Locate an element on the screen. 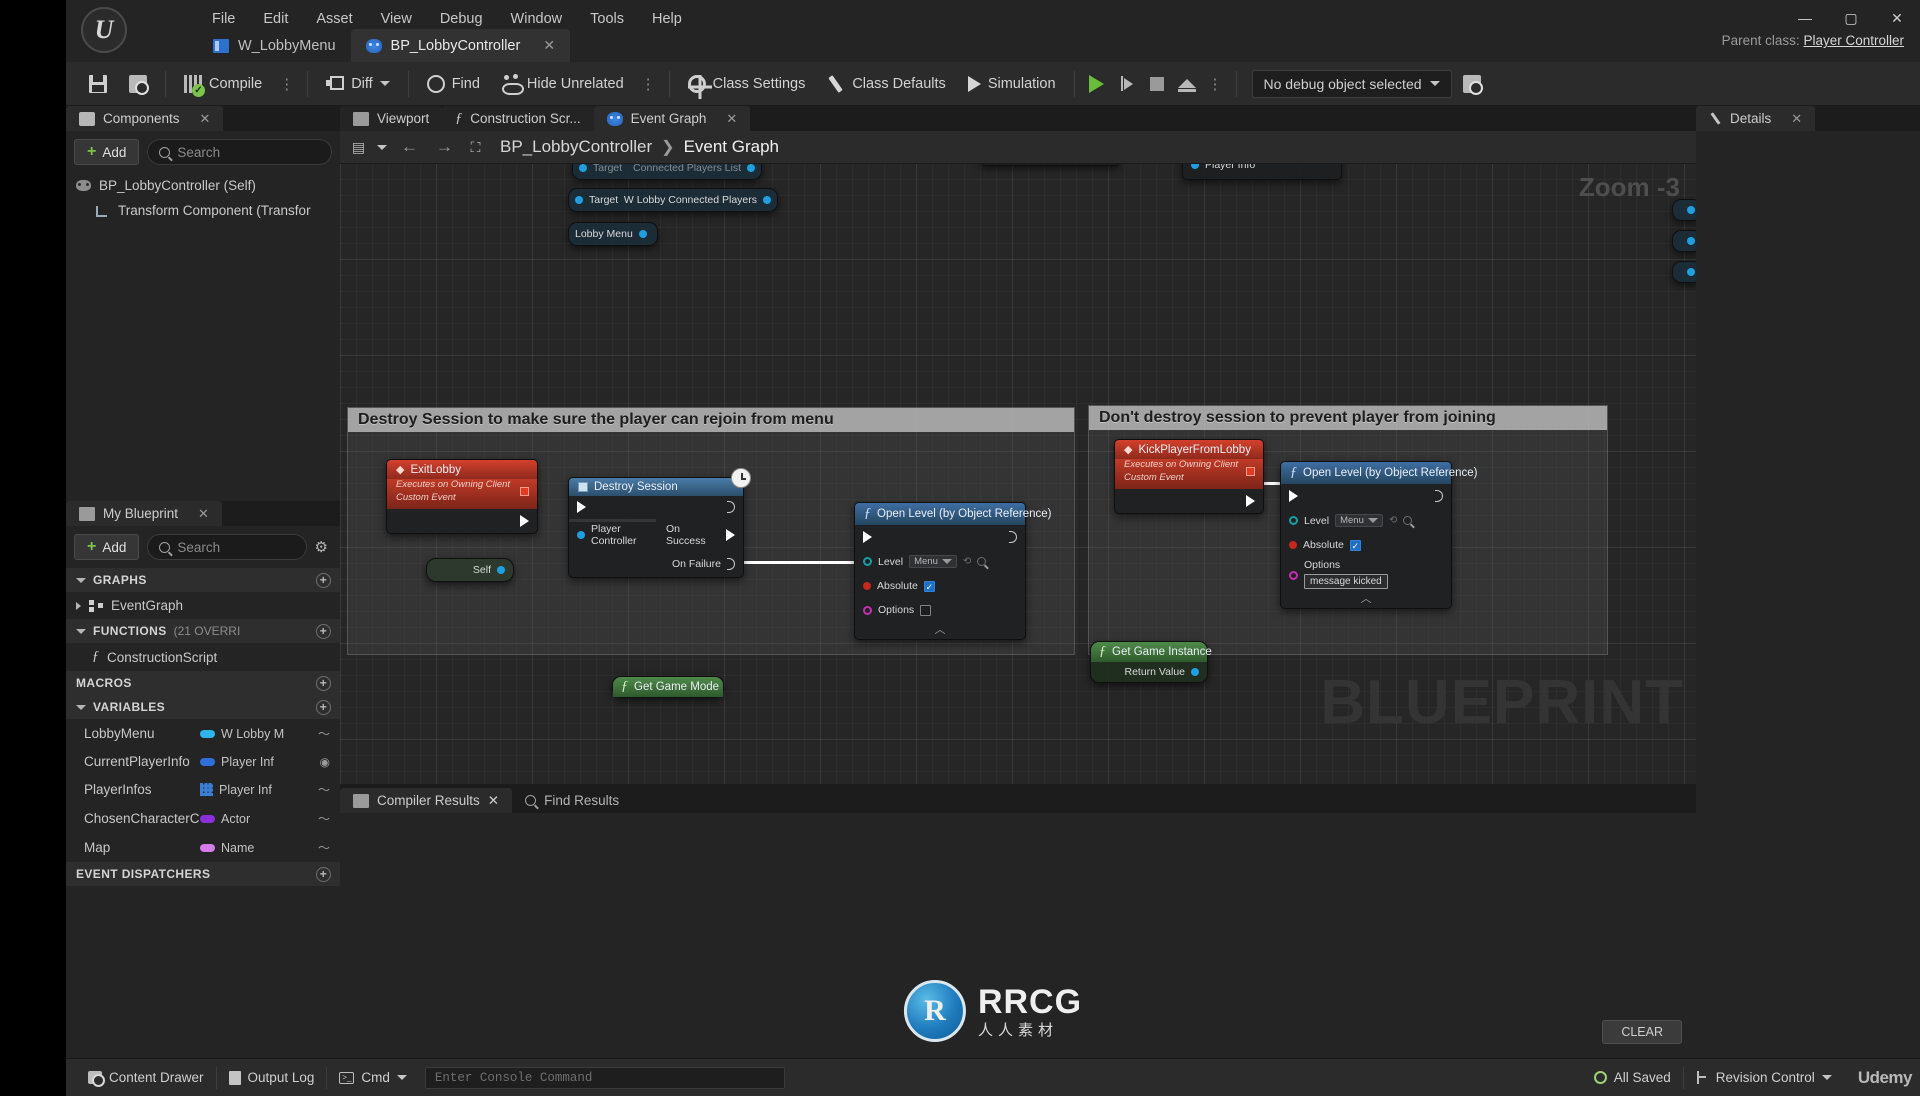  cmd-button: >_ Cmd is located at coordinates (373, 1078).